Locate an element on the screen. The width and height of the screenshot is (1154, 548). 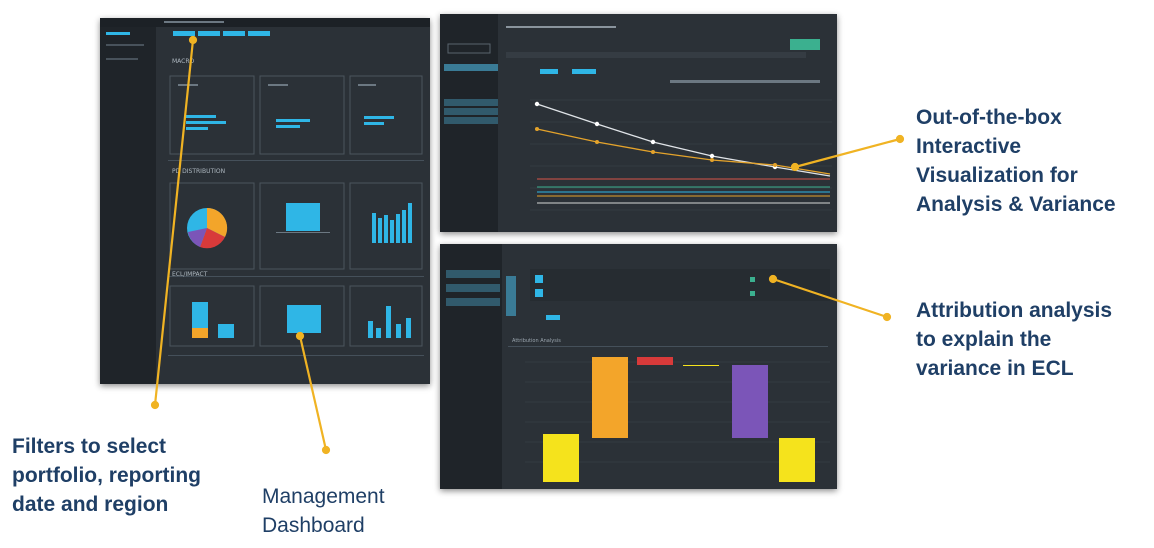
stacked-bar-card is located at coordinates (212, 316).